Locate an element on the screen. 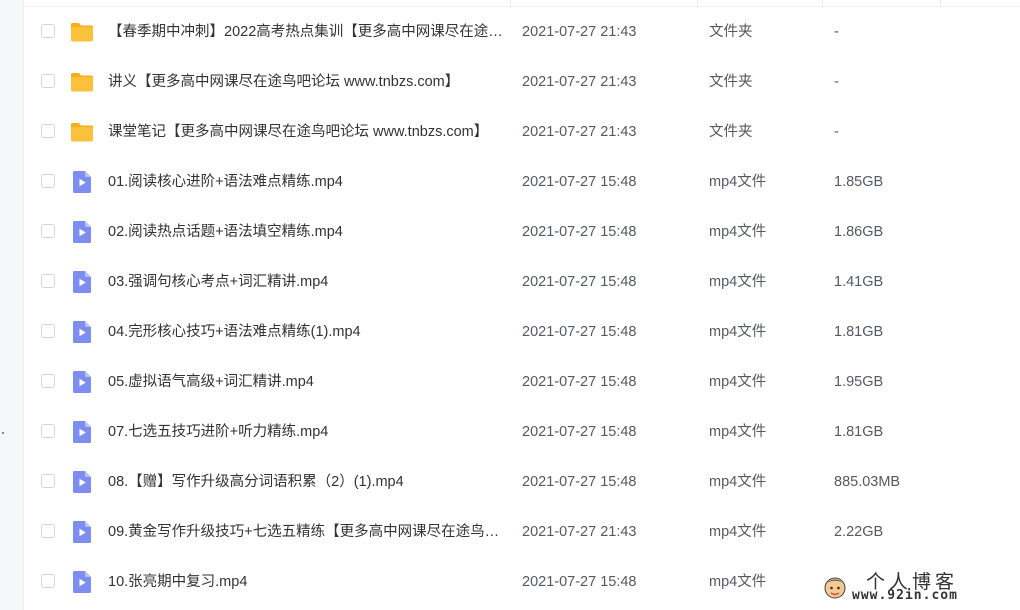 This screenshot has width=1020, height=610. file-name: 02.阅读热点话题+语法填空精练.mp4 is located at coordinates (308, 232).